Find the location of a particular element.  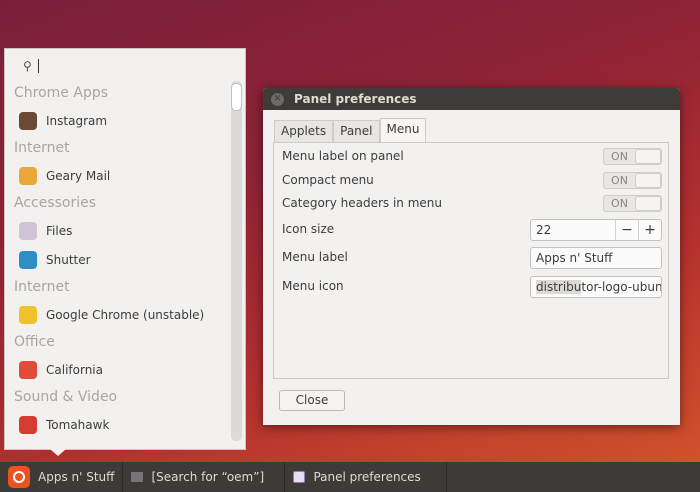

category-headers-label: Category headers in menu is located at coordinates (362, 203).